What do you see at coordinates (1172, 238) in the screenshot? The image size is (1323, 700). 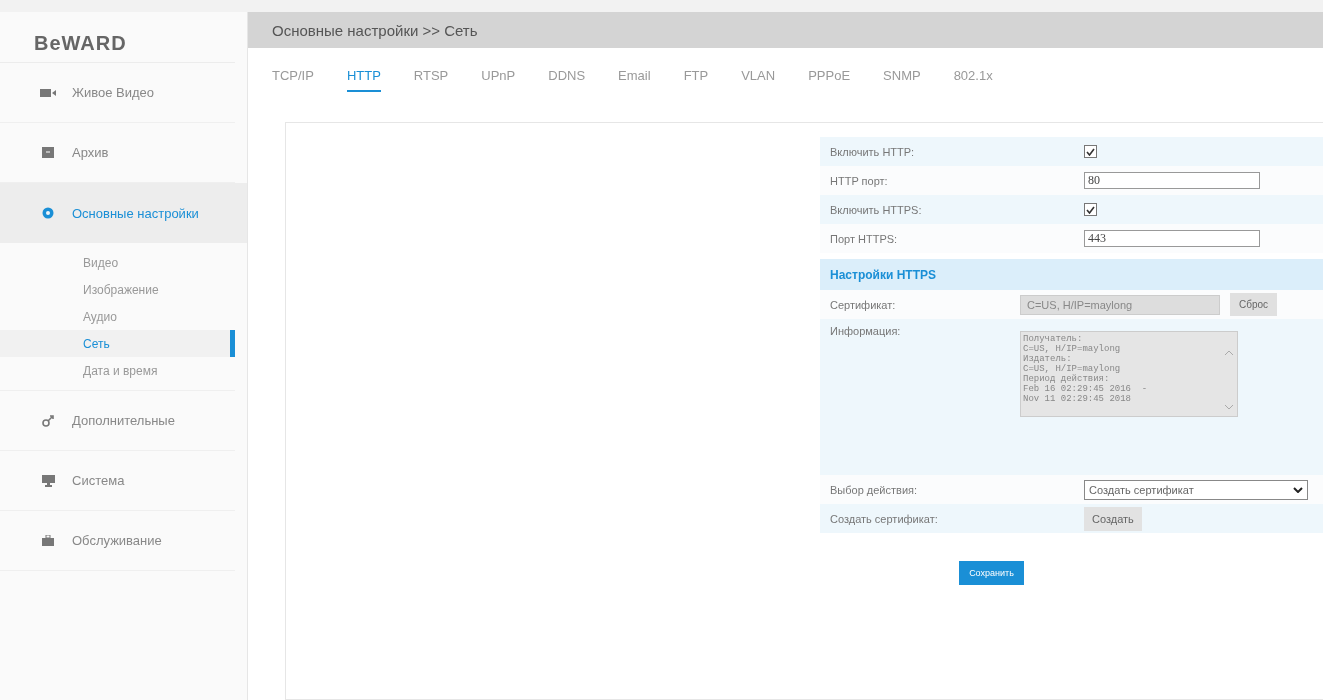 I see `input-field: 443` at bounding box center [1172, 238].